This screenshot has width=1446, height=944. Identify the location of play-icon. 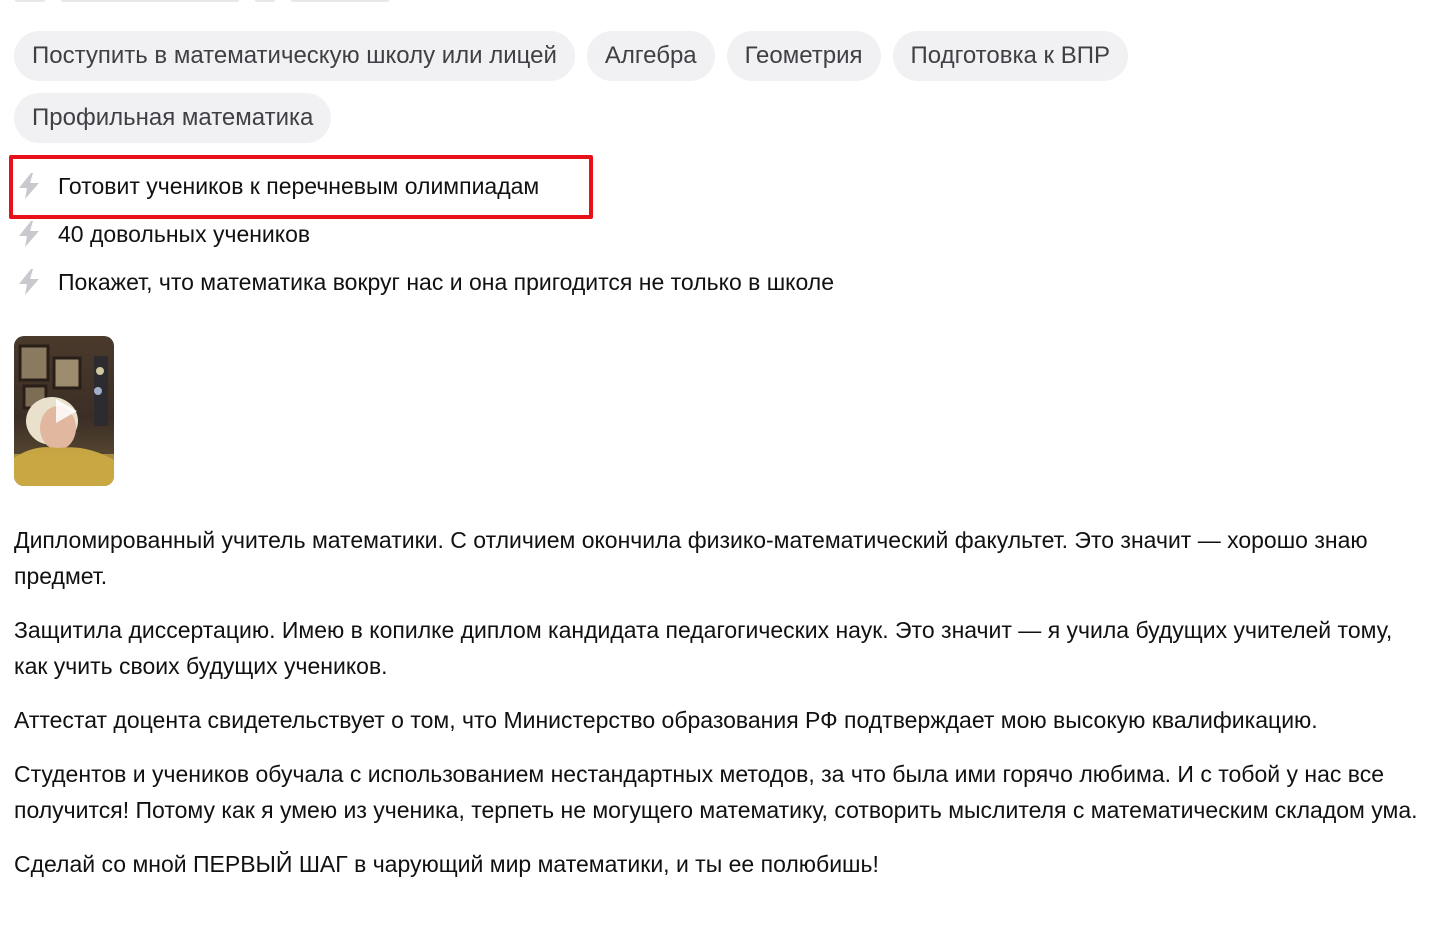
(66, 411).